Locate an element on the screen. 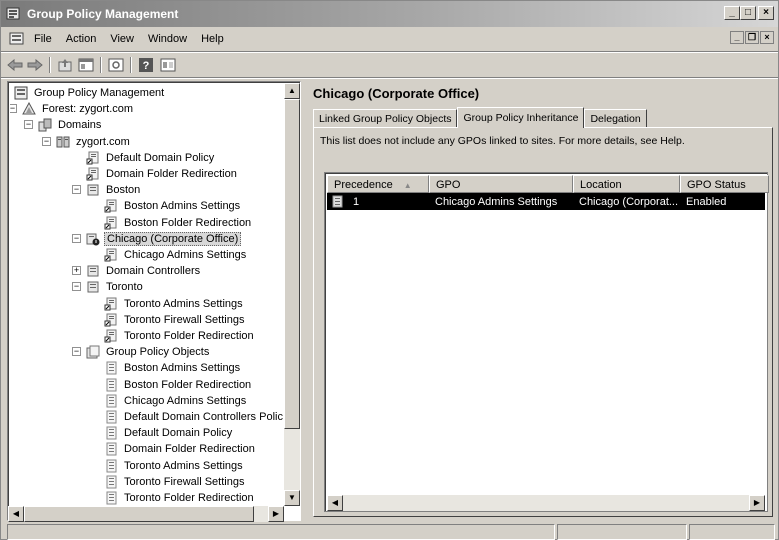 This screenshot has width=779, height=540. column-gpo-status: GPO Status is located at coordinates (724, 184).